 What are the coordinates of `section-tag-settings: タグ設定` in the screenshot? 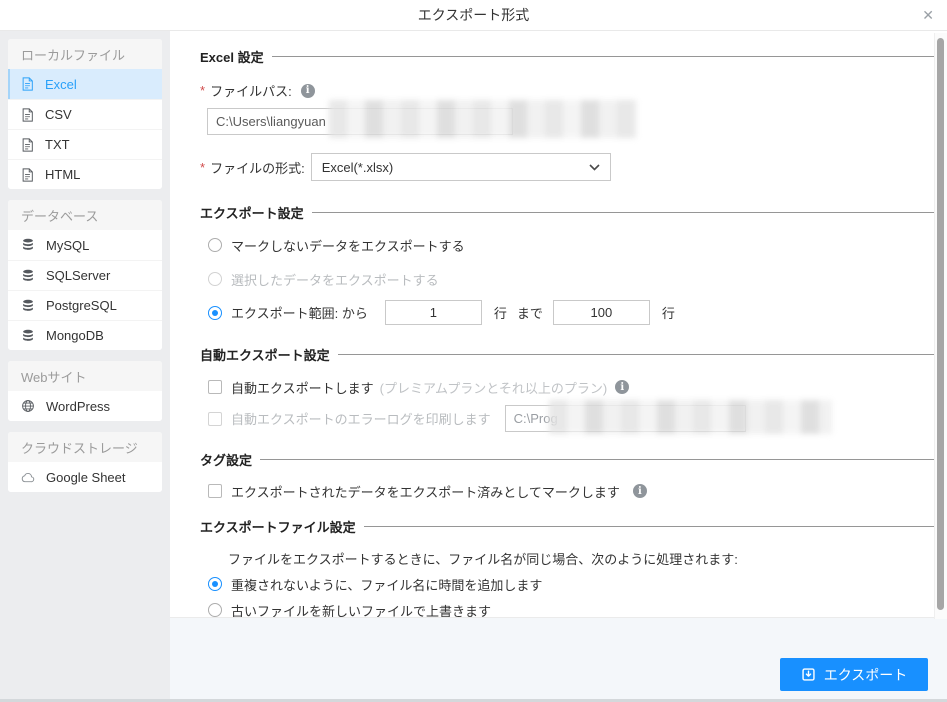 It's located at (567, 459).